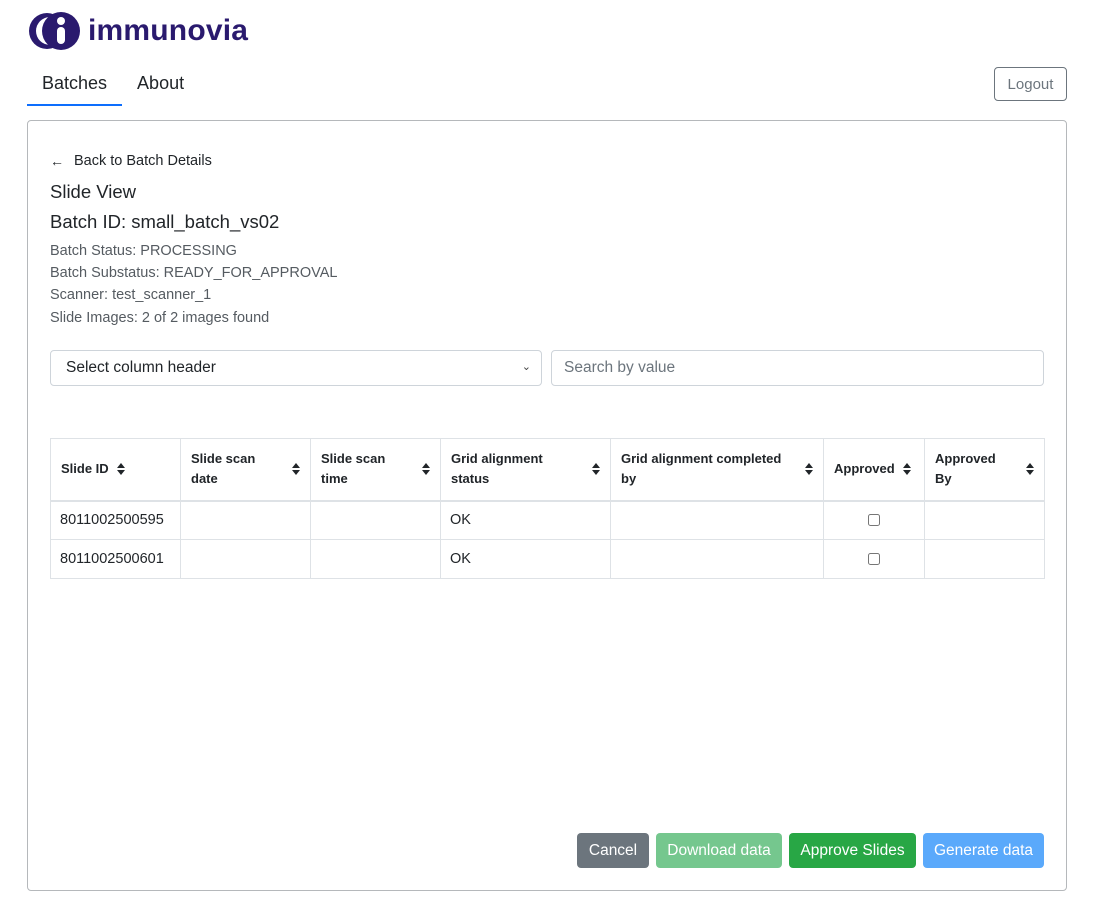 This screenshot has width=1099, height=912. What do you see at coordinates (296, 368) in the screenshot?
I see `column-header-select: Select column header ⌄` at bounding box center [296, 368].